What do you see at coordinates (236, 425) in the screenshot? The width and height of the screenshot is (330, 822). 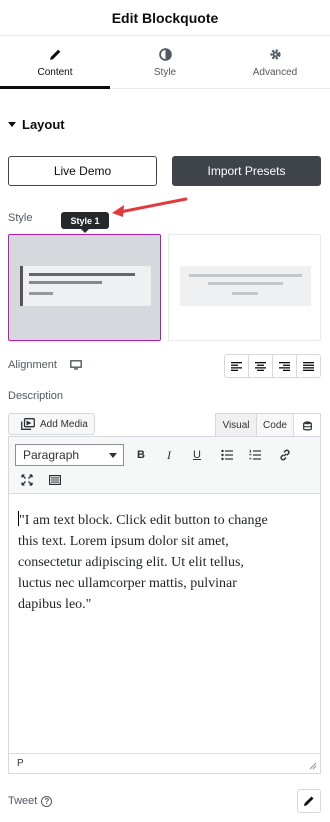 I see `tab-visual: Visual` at bounding box center [236, 425].